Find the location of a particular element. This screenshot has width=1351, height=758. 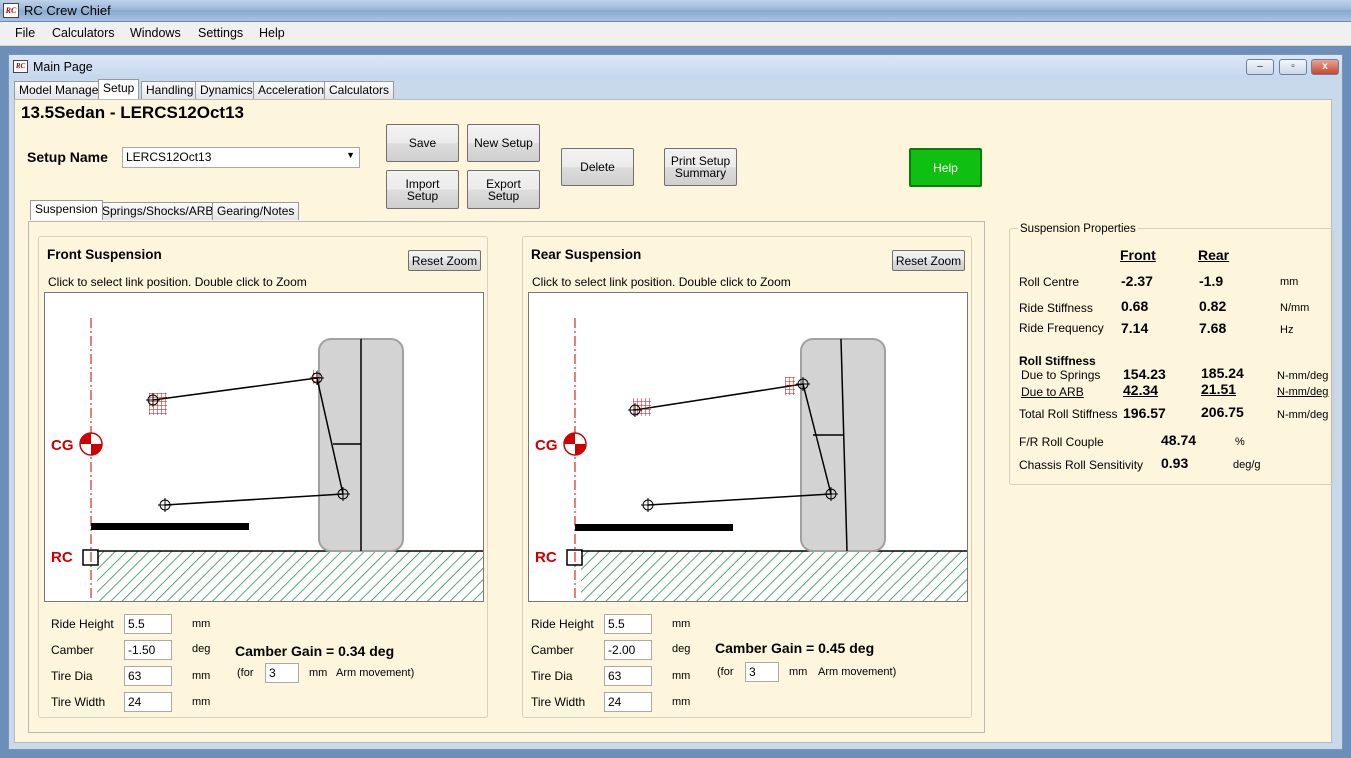

rear-ride-height-input: 5.5 is located at coordinates (628, 624).